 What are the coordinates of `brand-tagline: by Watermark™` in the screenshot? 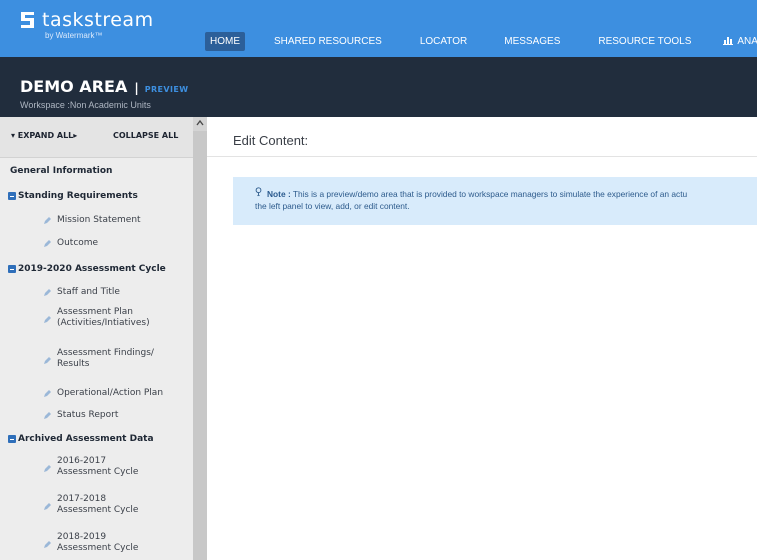 It's located at (74, 35).